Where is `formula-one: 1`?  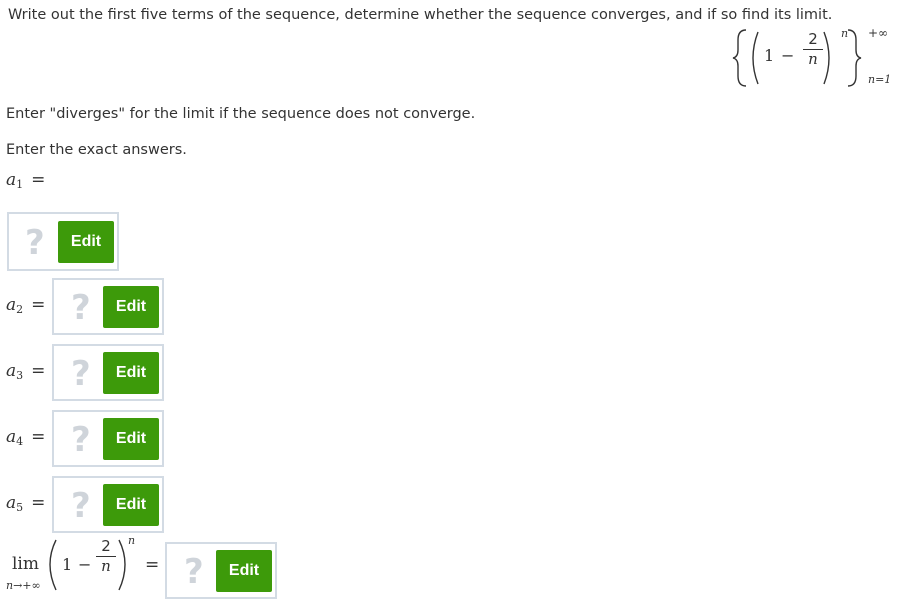 formula-one: 1 is located at coordinates (769, 55).